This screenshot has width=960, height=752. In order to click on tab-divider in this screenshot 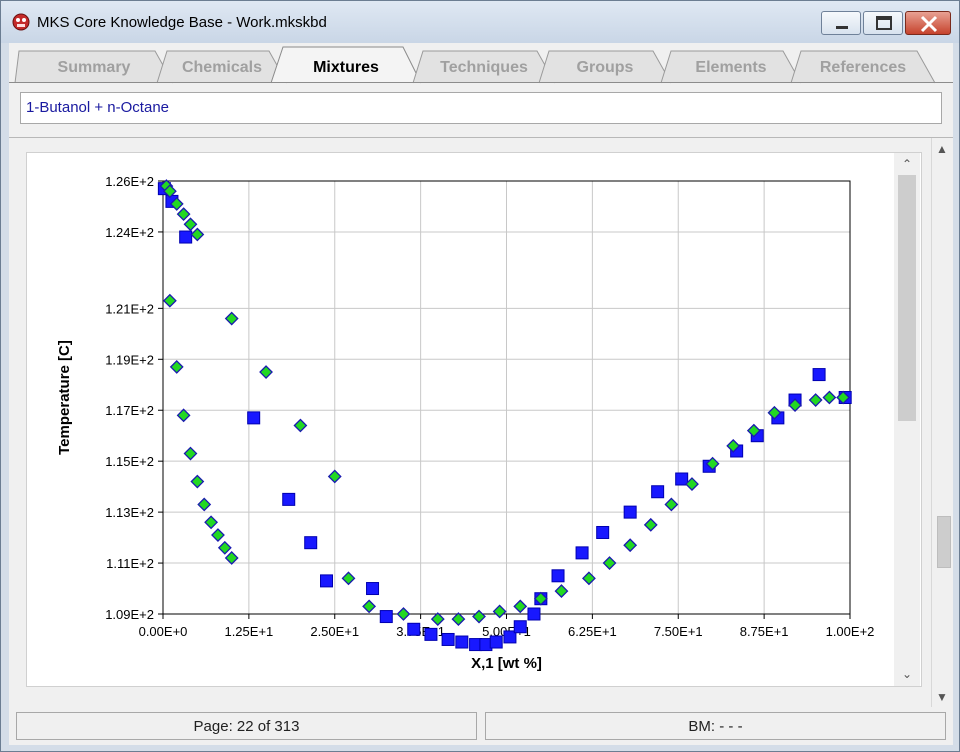, I will do `click(481, 82)`.